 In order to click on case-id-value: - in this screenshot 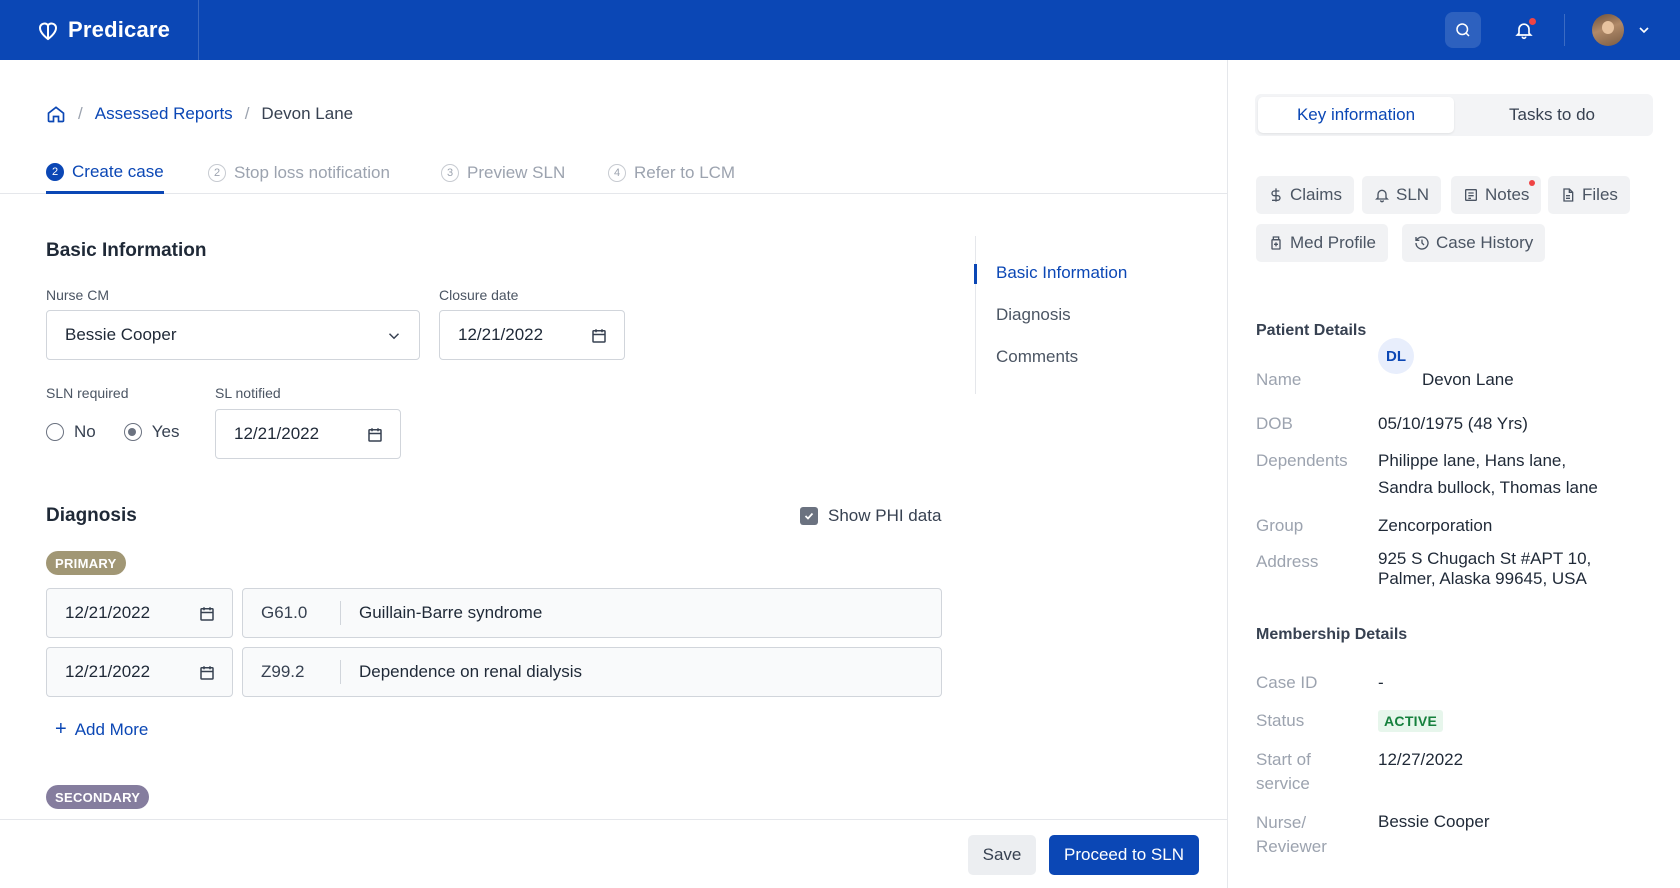, I will do `click(1381, 682)`.